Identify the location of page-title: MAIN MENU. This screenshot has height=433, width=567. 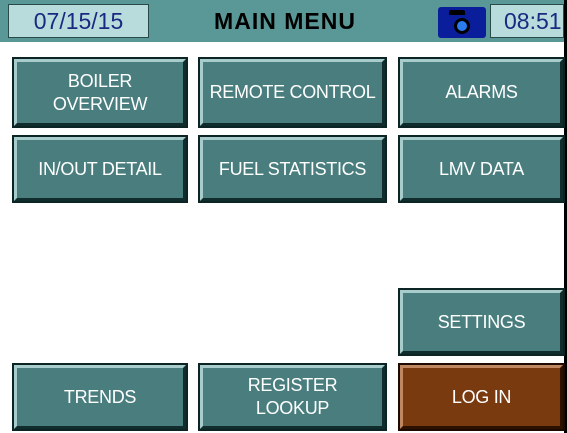
(285, 21).